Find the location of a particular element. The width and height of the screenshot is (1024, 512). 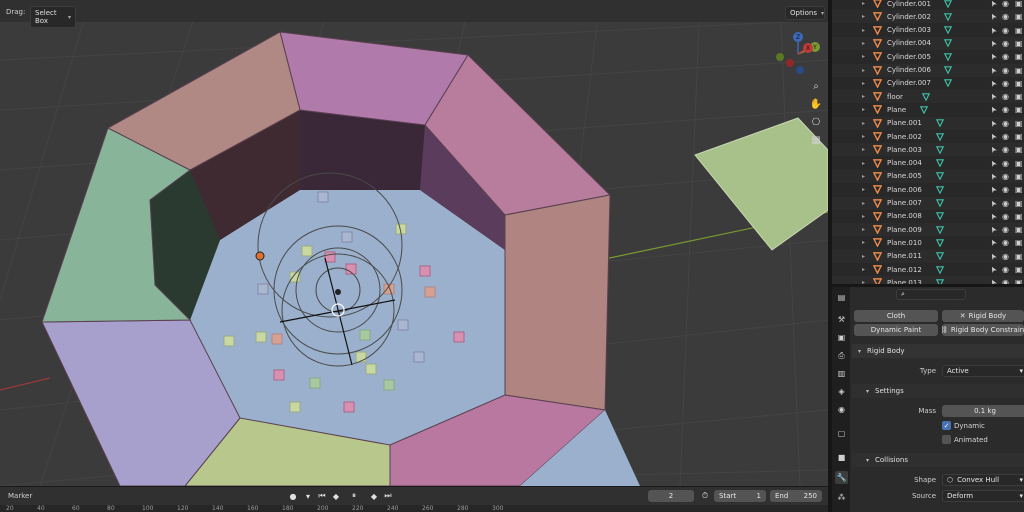

rim-segment is located at coordinates (557, 302).